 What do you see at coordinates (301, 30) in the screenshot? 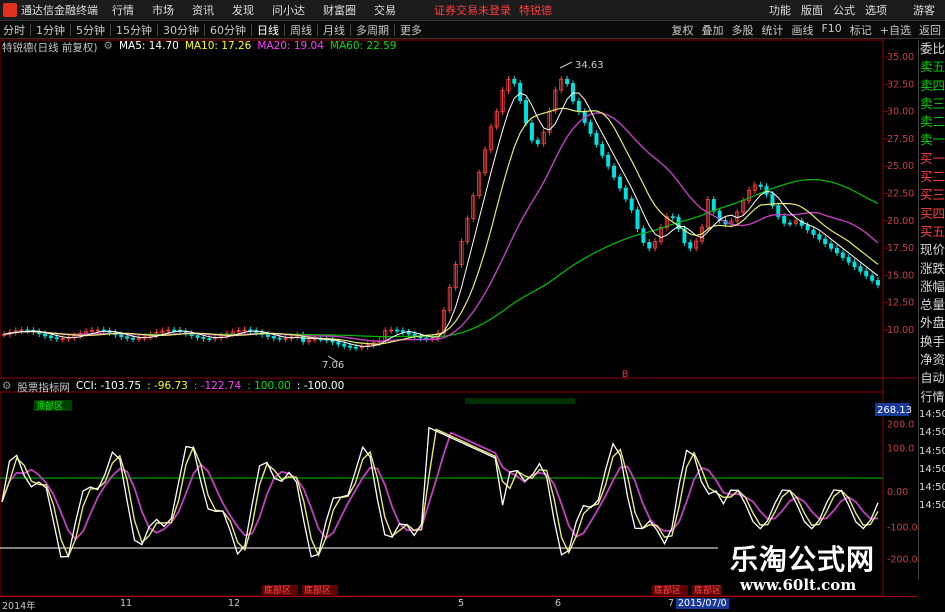
I see `period-weekly: 周线` at bounding box center [301, 30].